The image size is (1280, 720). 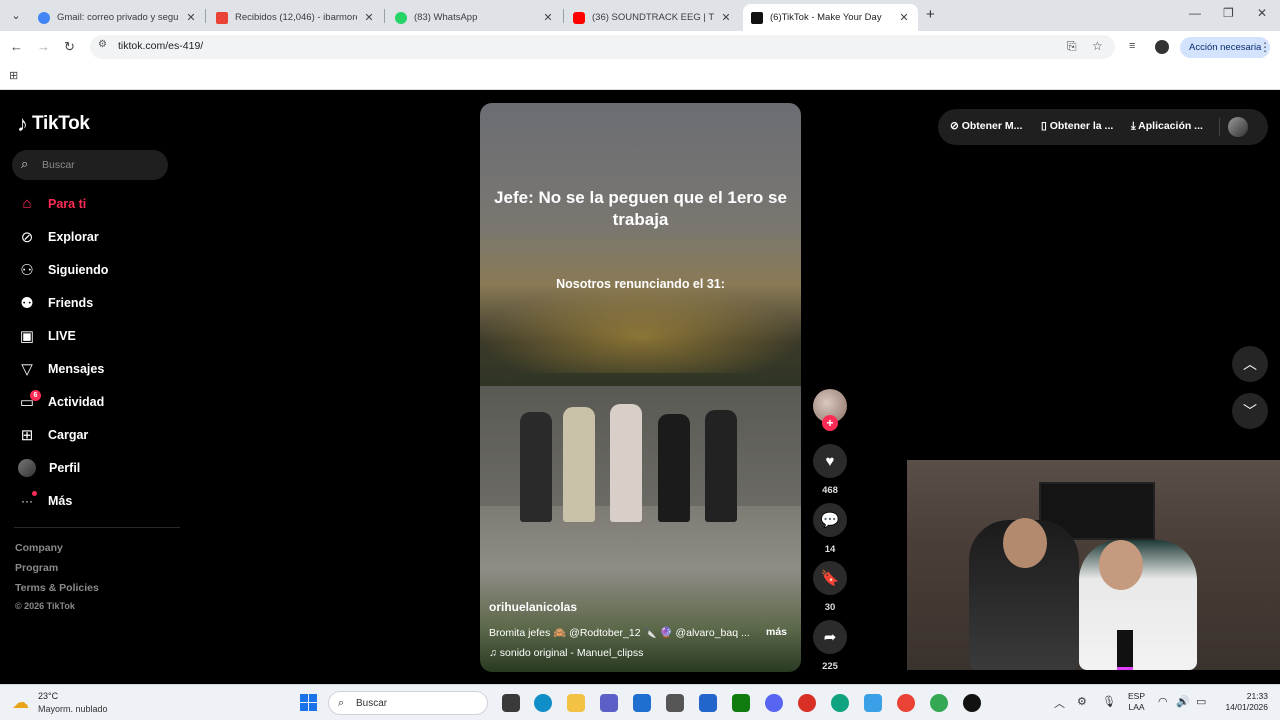 I want to click on like-button: ♥, so click(x=830, y=461).